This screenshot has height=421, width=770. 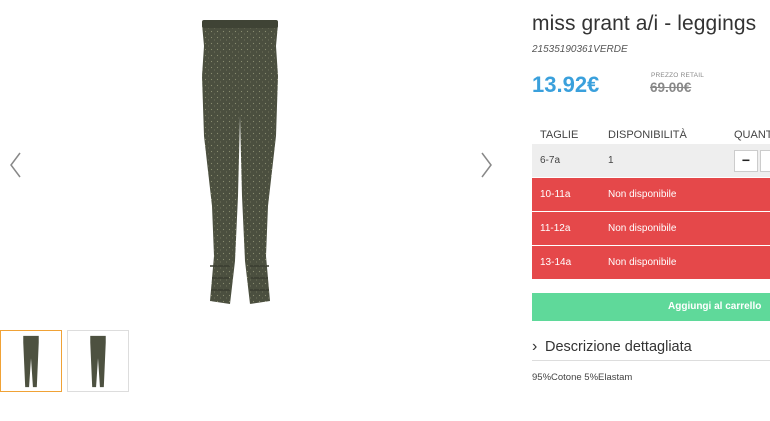 I want to click on quantity-stepper: −, so click(x=752, y=161).